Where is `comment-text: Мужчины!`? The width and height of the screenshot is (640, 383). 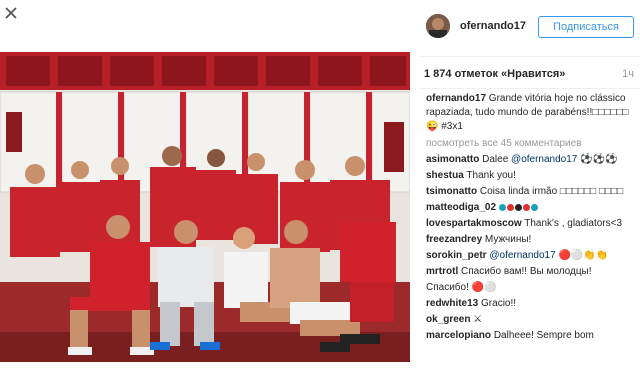
comment-text: Мужчины! is located at coordinates (508, 239).